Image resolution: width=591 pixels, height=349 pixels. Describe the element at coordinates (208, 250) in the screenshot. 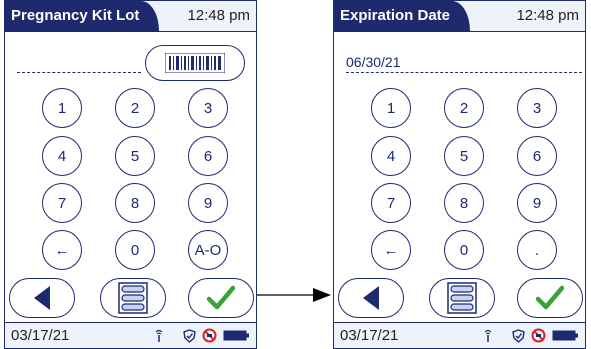

I see `key-letters: A-O` at that location.